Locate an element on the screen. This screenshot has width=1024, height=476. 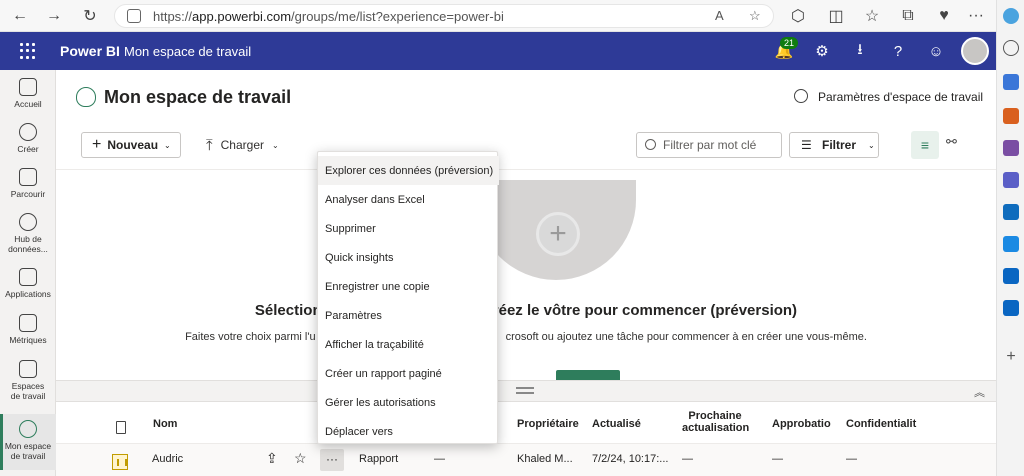
row-name: Audric is located at coordinates (167, 459).